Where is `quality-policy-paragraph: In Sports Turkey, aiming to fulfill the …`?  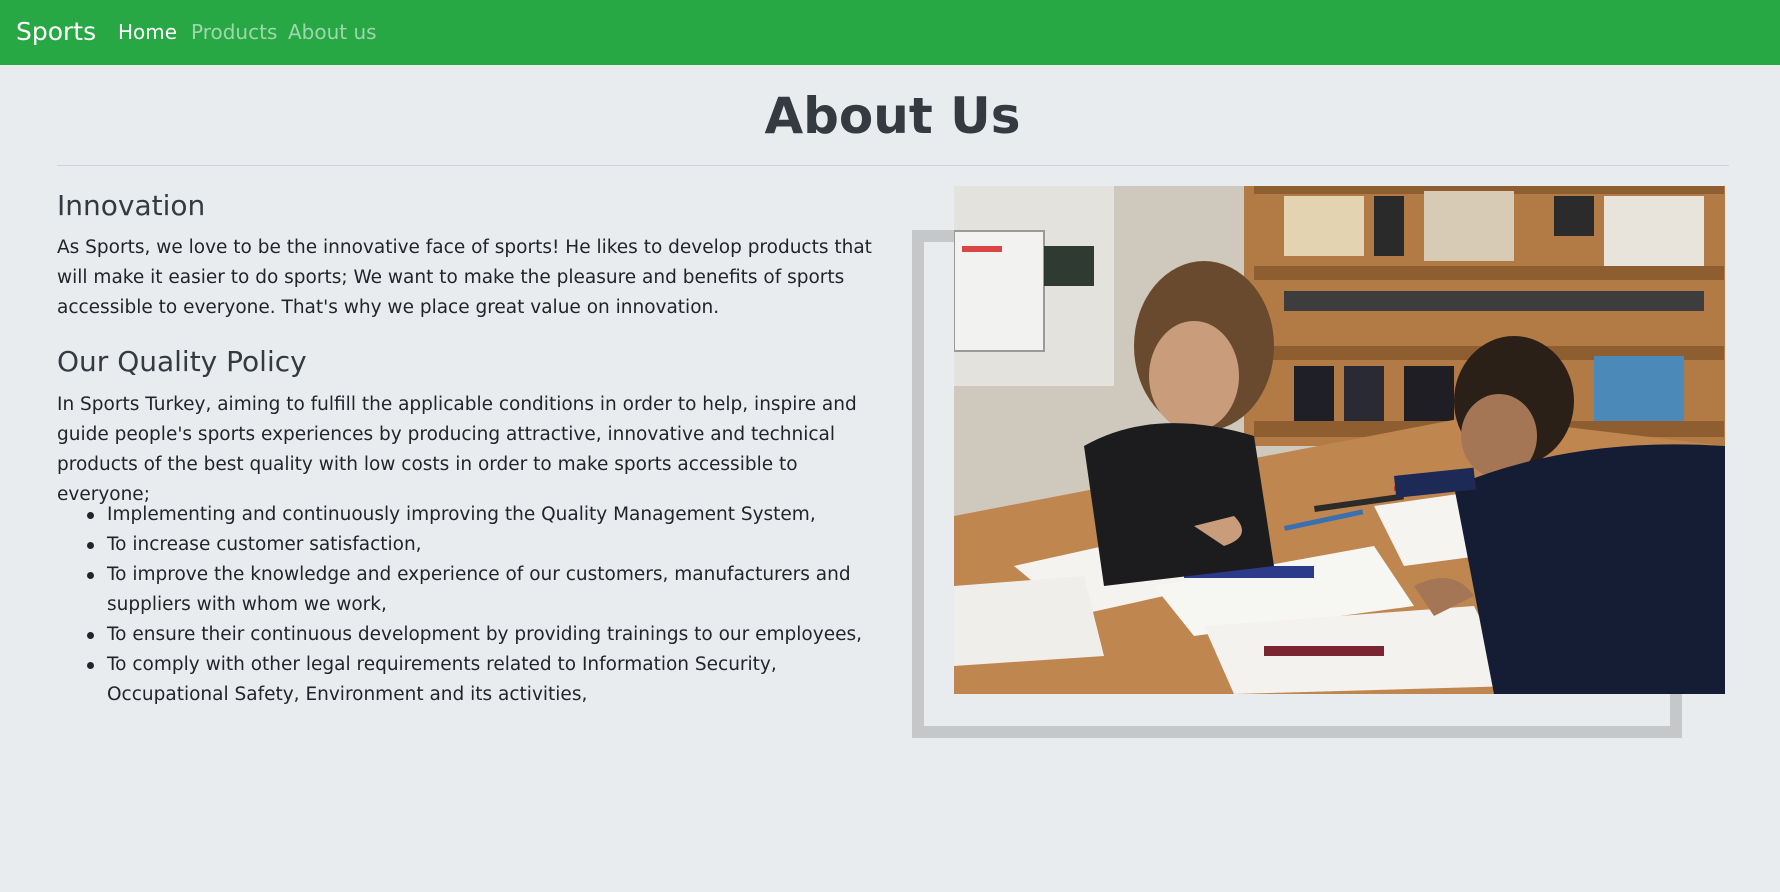
quality-policy-paragraph: In Sports Turkey, aiming to fulfill the … is located at coordinates (457, 449).